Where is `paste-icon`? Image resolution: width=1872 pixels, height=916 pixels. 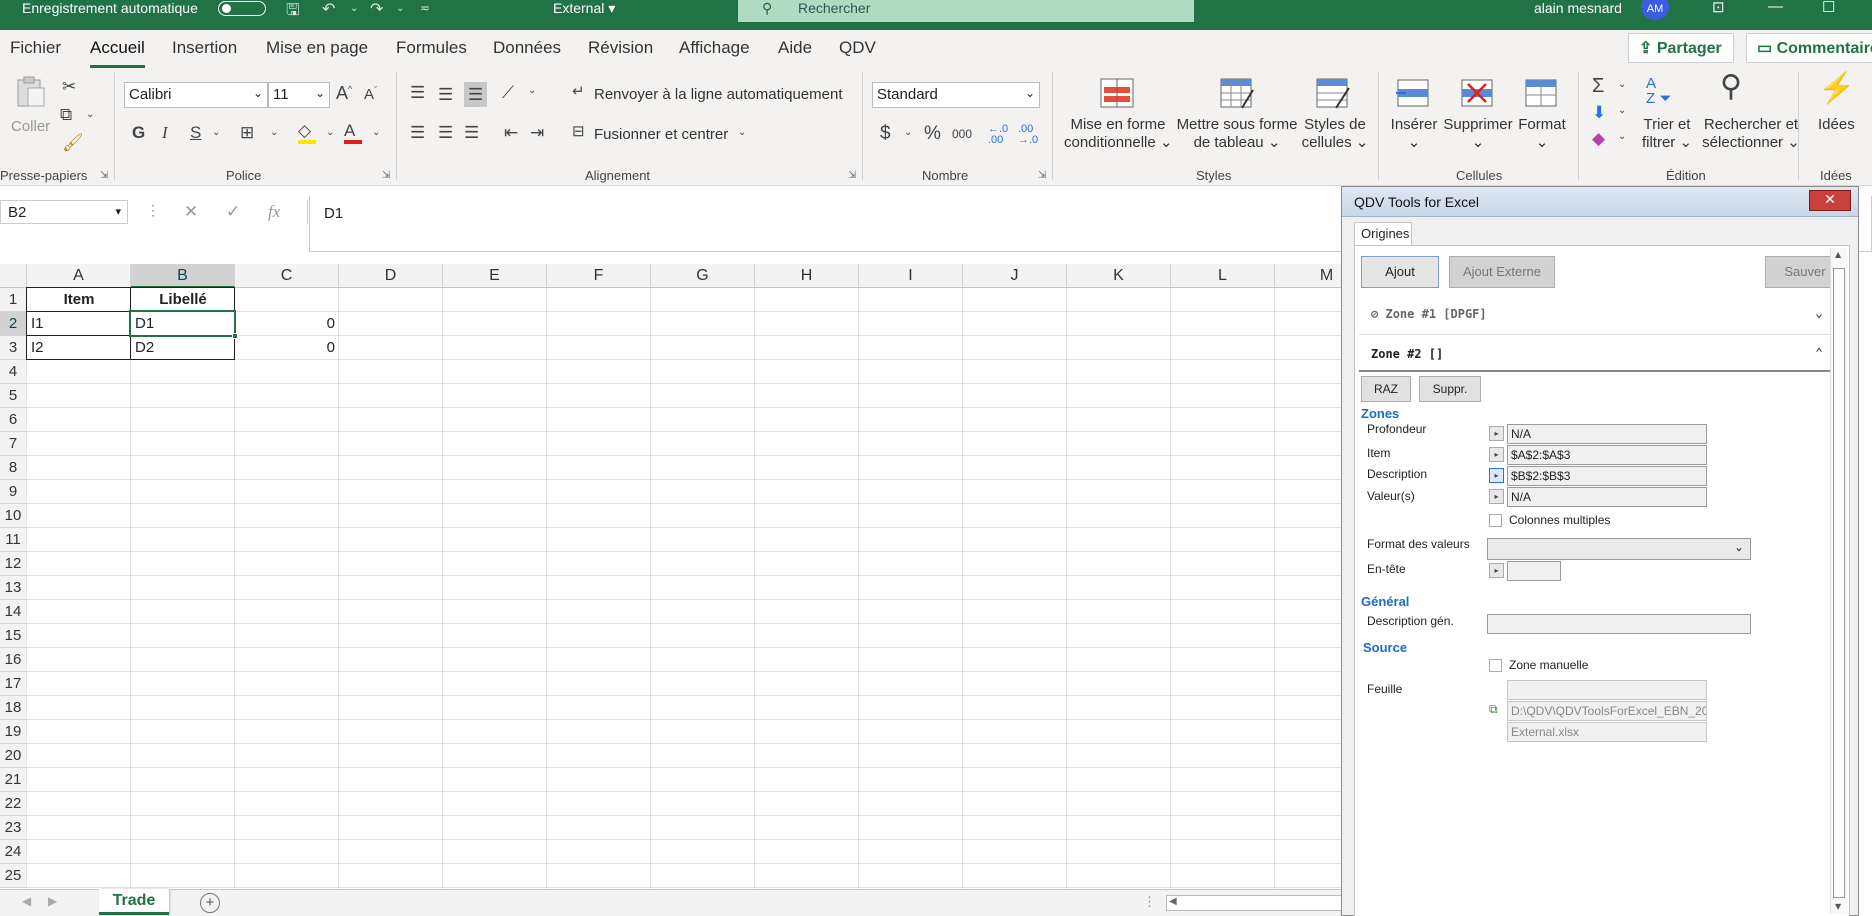
paste-icon is located at coordinates (31, 92).